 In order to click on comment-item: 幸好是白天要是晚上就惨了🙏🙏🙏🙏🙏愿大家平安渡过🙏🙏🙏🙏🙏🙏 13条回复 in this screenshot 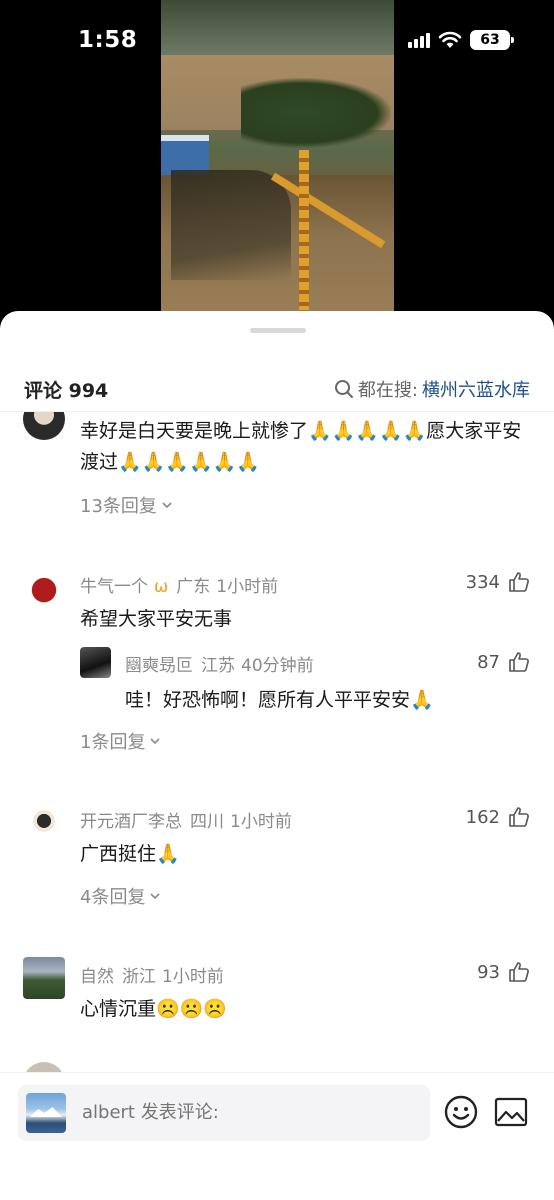, I will do `click(277, 470)`.